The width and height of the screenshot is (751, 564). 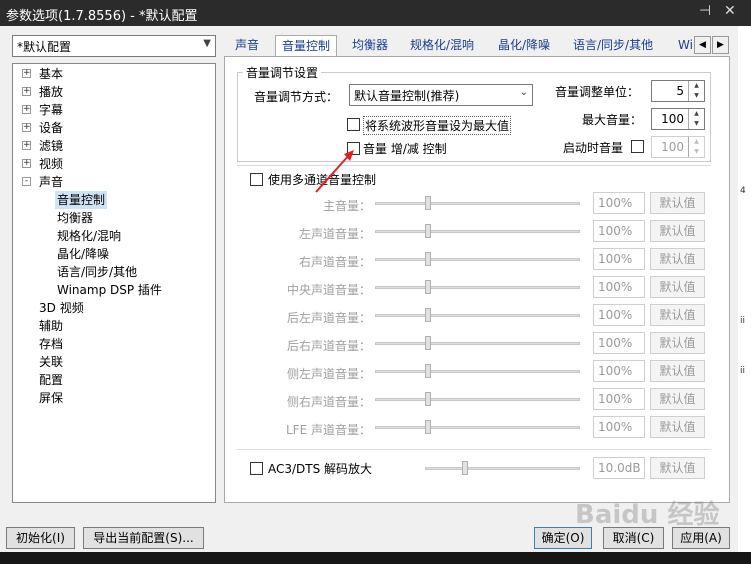 I want to click on tree-item: 晶化/降噪, so click(x=83, y=254).